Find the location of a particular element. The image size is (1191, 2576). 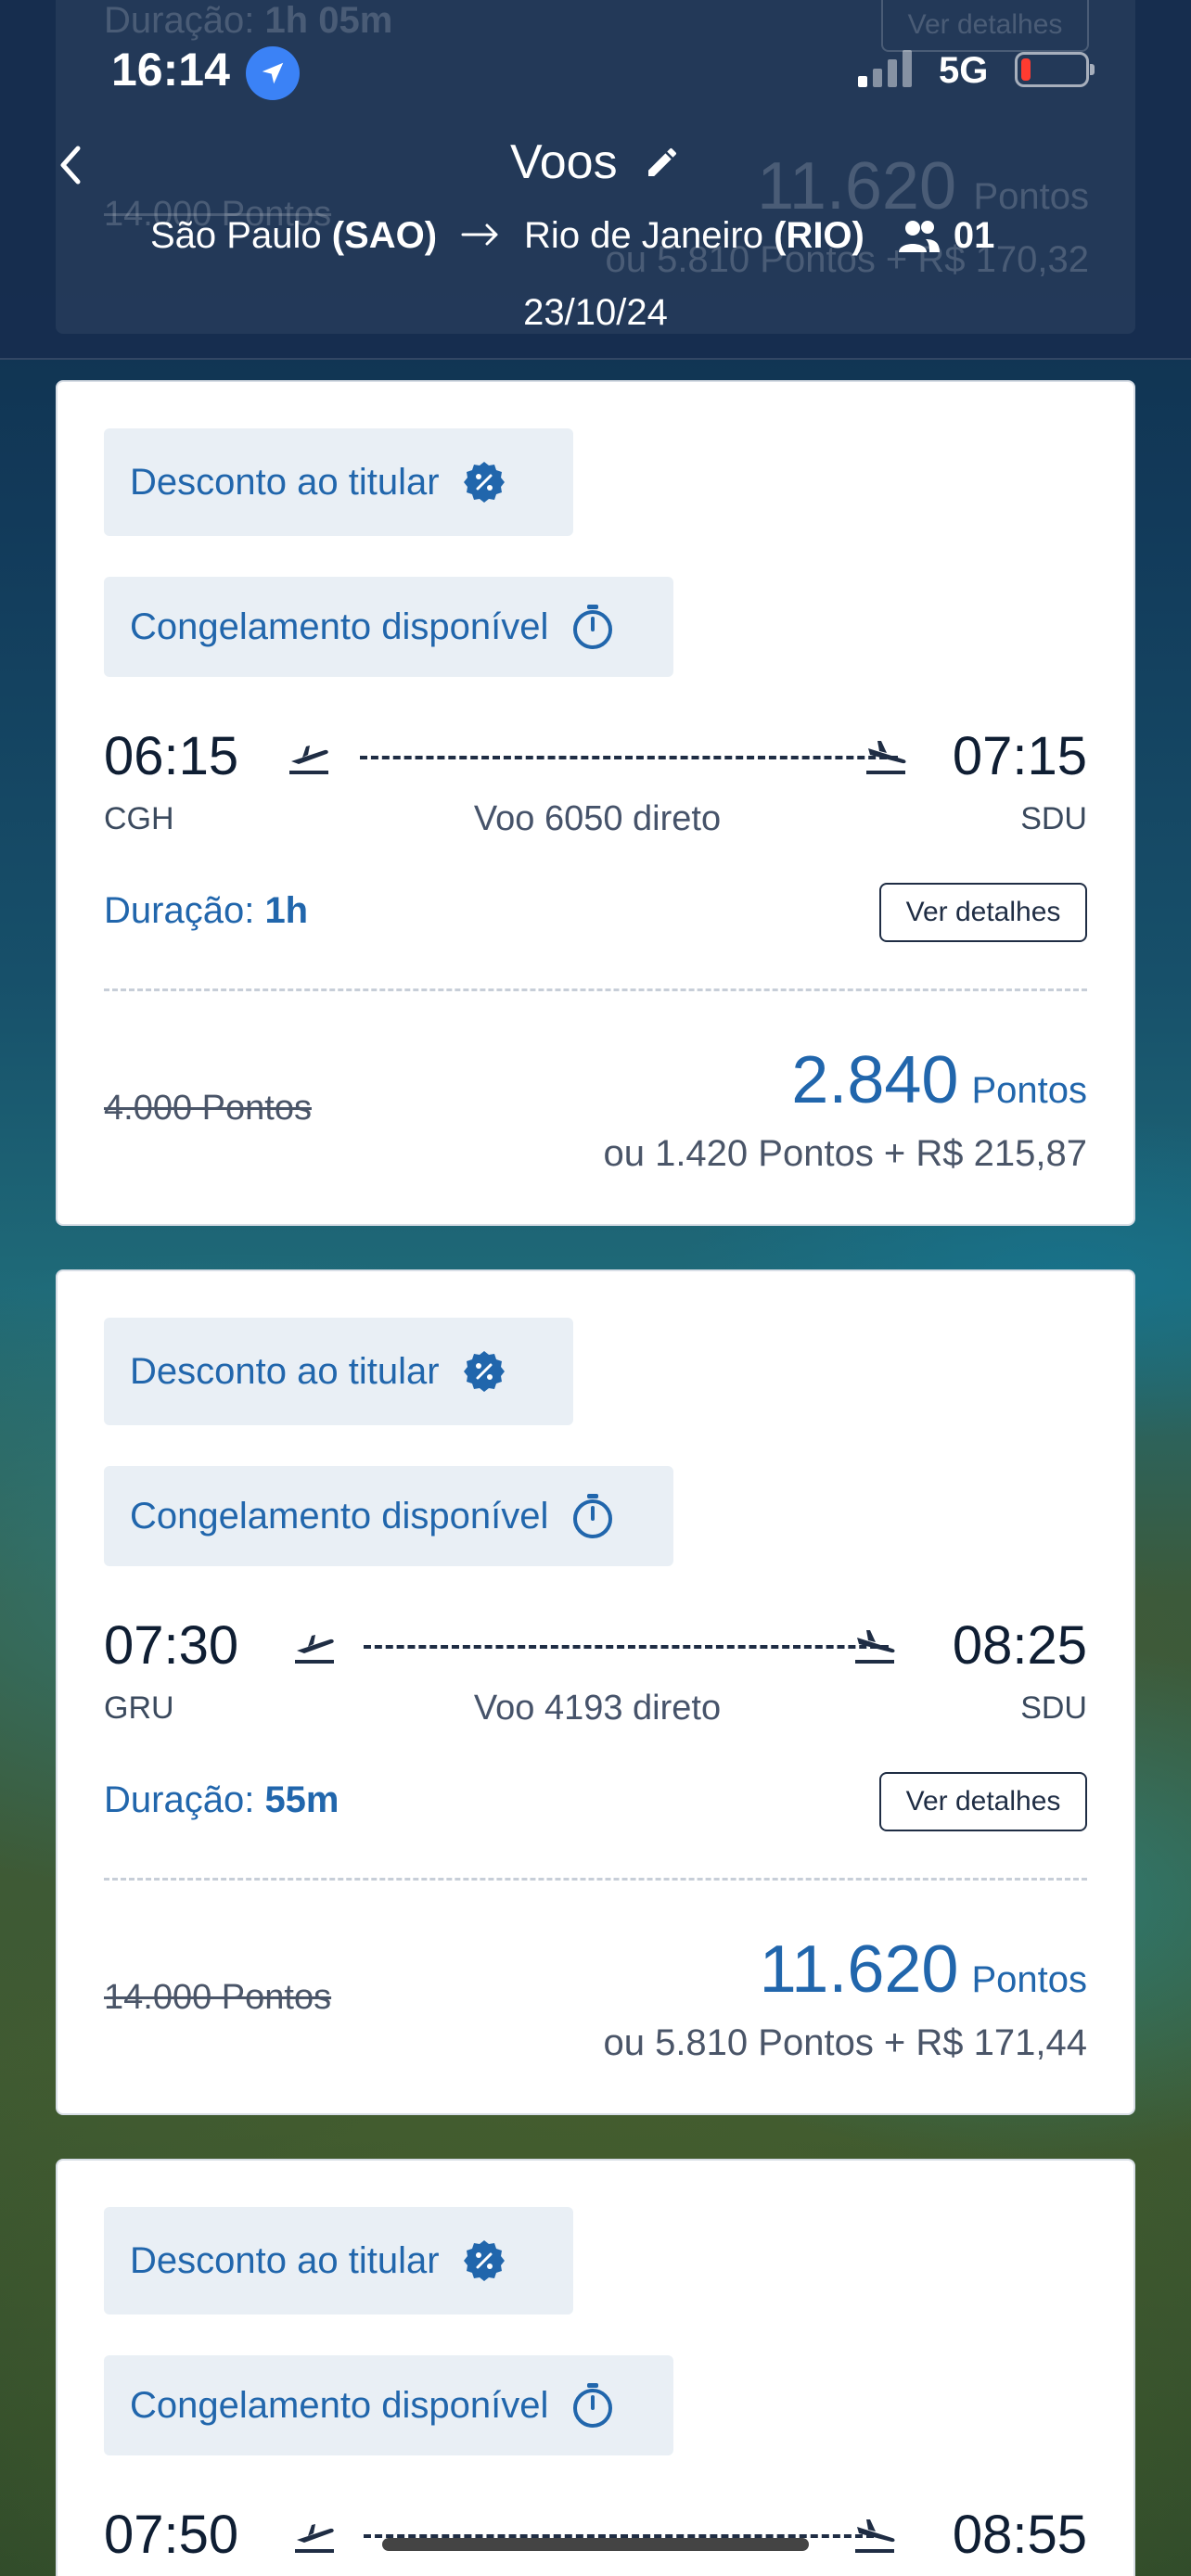

arrival-time: 07:15 is located at coordinates (1019, 756).